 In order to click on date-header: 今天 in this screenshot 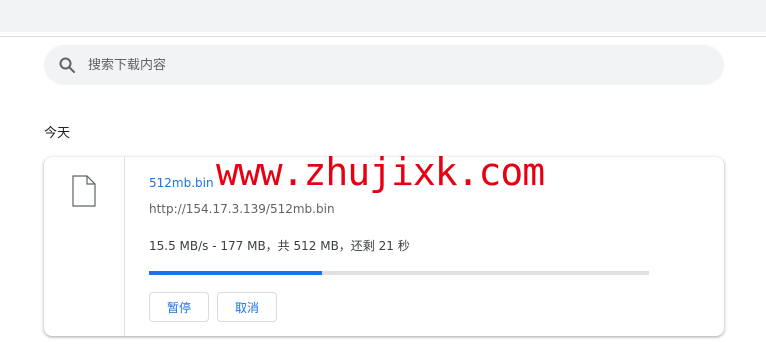, I will do `click(57, 133)`.